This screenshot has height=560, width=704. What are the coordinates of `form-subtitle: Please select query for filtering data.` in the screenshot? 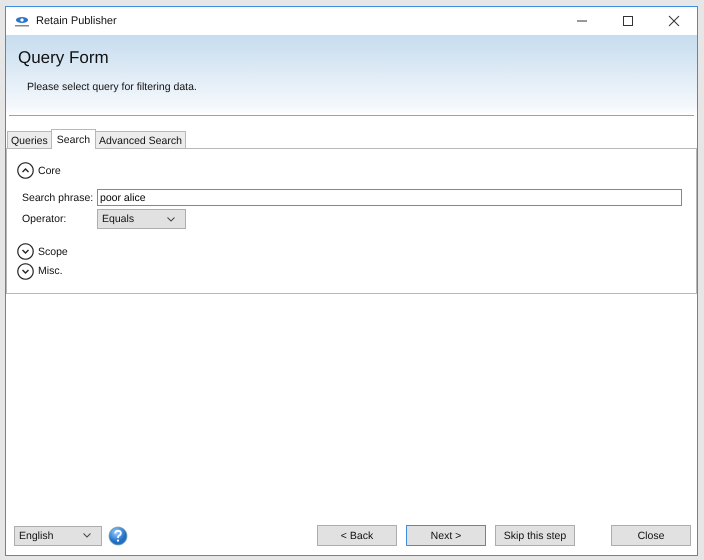 It's located at (112, 87).